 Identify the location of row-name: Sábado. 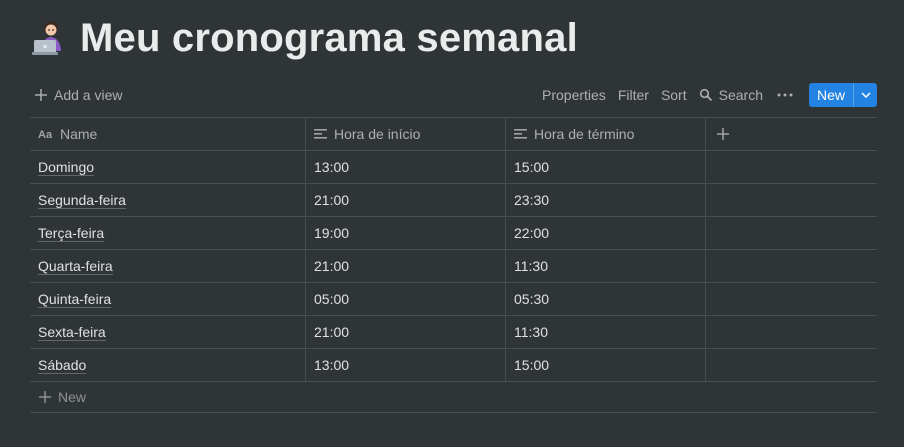
(62, 365).